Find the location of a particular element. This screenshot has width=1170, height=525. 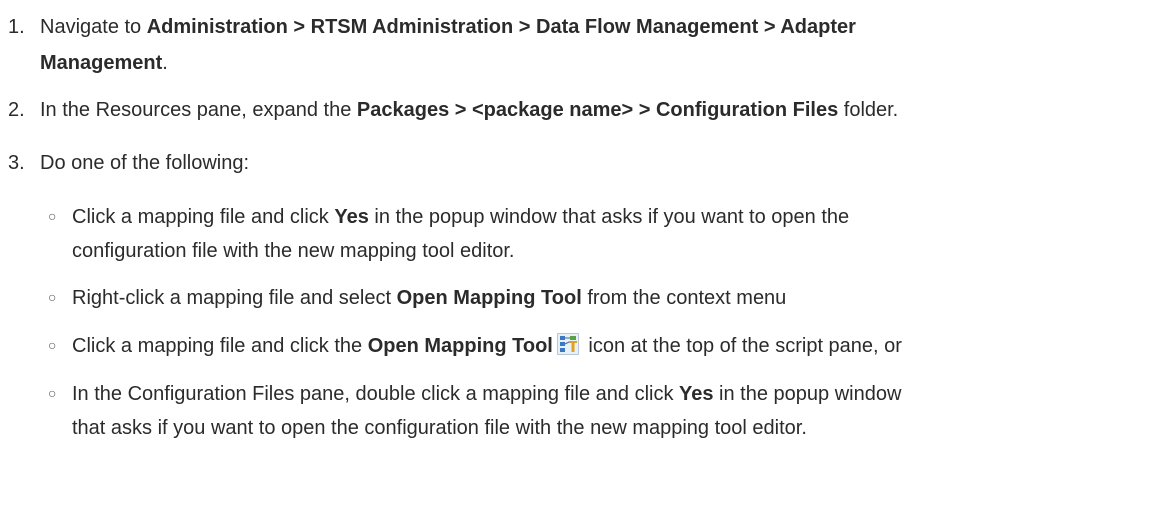

option-3-open-mapping-tool: Open Mapping Tool is located at coordinates (460, 346).